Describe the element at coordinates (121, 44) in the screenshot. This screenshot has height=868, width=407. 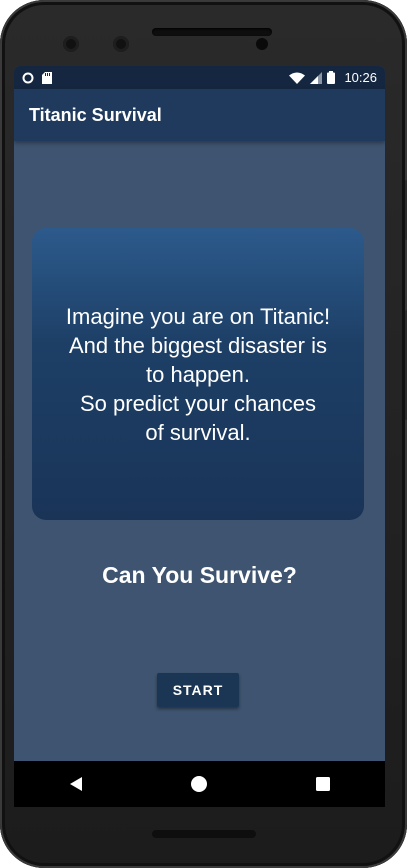
I see `front-sensor-icon` at that location.